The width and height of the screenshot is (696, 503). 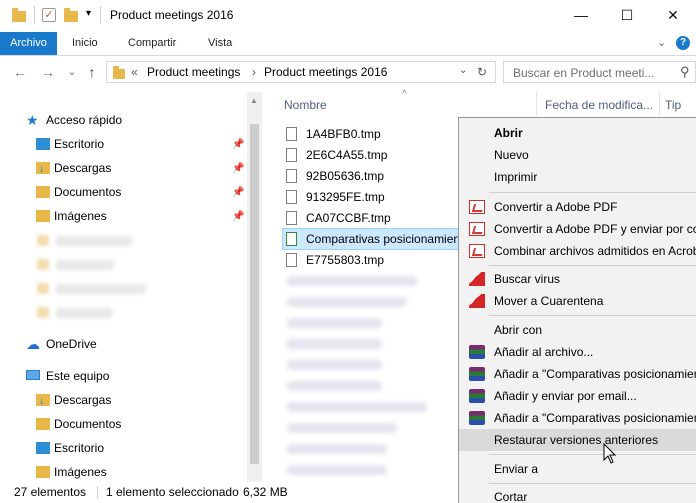 I want to click on tab-inicio: Inicio, so click(x=85, y=43).